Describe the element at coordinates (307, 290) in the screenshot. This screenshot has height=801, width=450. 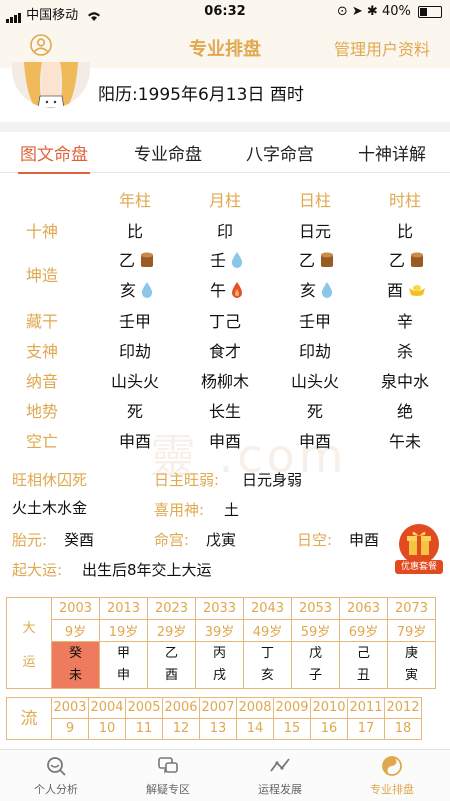
I see `dizhi-char: 亥` at that location.